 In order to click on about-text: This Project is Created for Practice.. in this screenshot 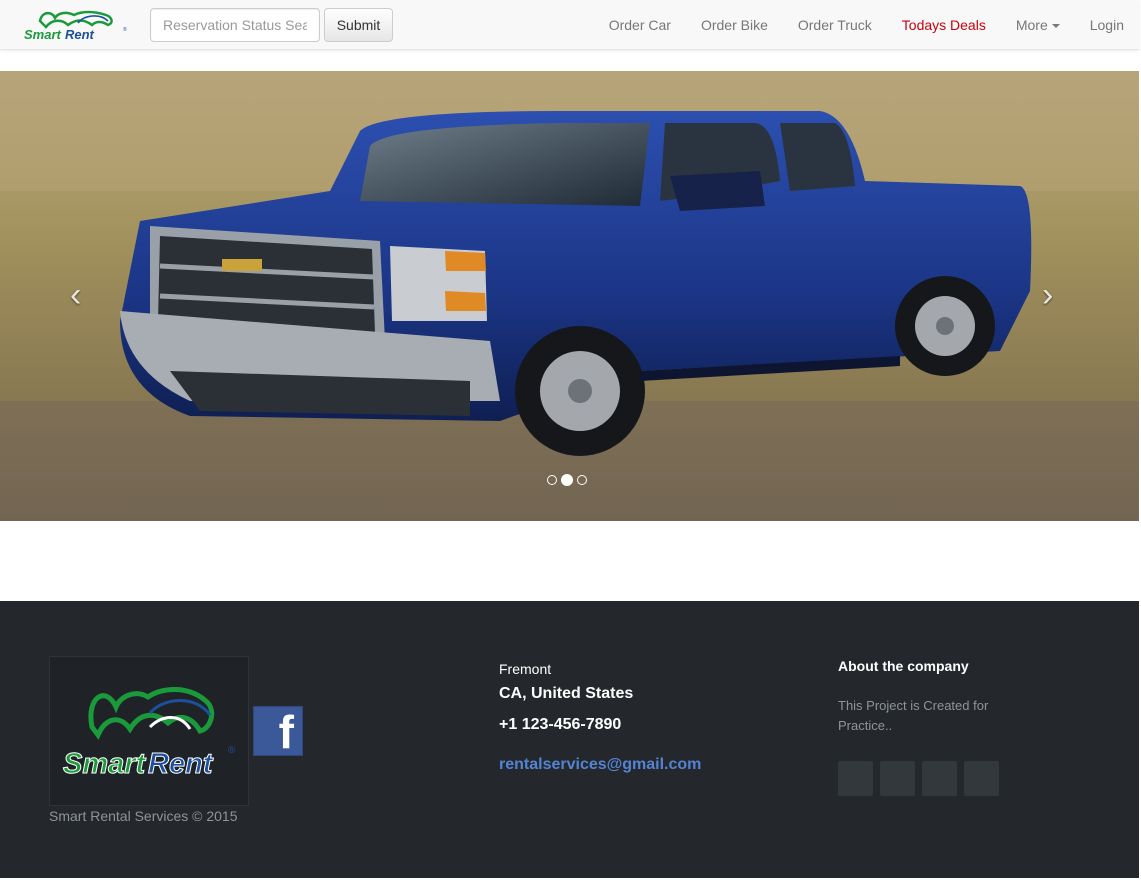, I will do `click(913, 715)`.